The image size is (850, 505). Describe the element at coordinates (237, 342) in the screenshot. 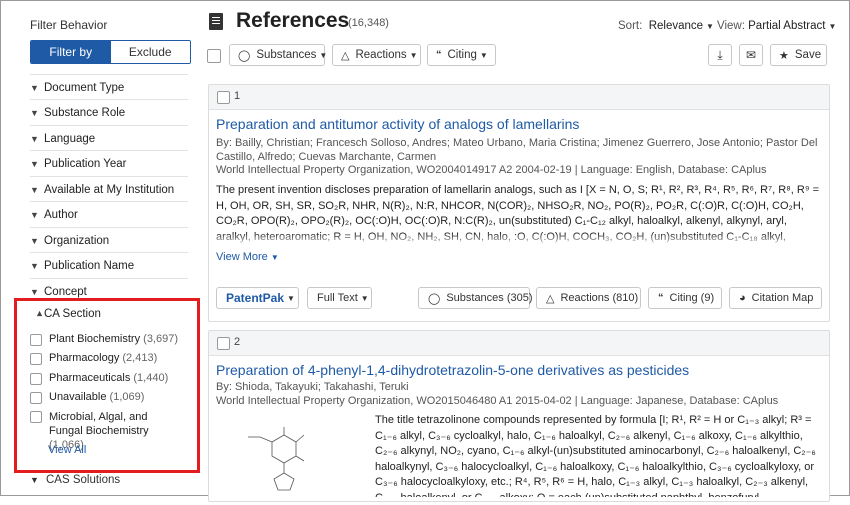

I see `result-number: 2` at that location.